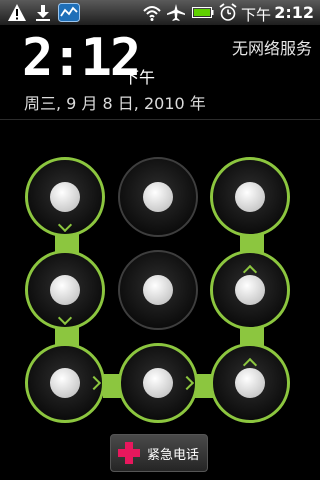 This screenshot has width=320, height=480. I want to click on app-notification-icon, so click(69, 12).